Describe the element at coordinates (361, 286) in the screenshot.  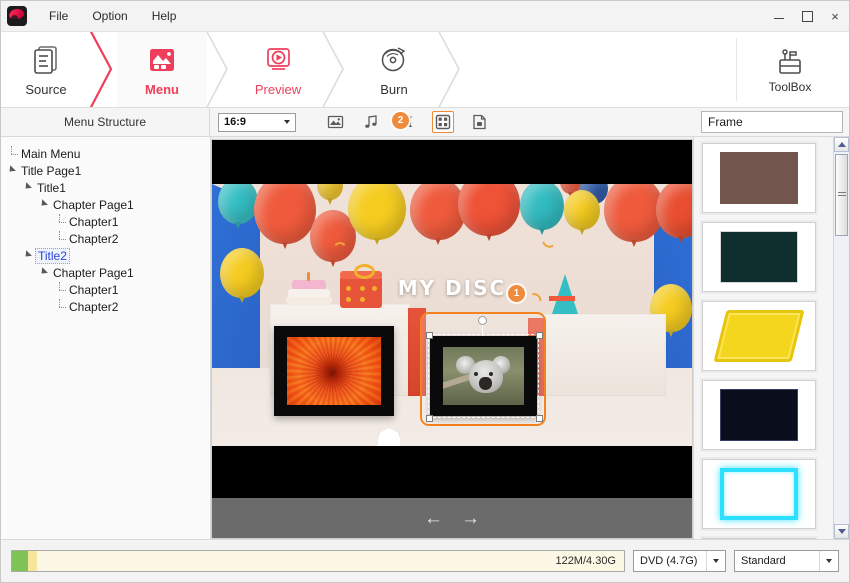
I see `gift-box` at that location.